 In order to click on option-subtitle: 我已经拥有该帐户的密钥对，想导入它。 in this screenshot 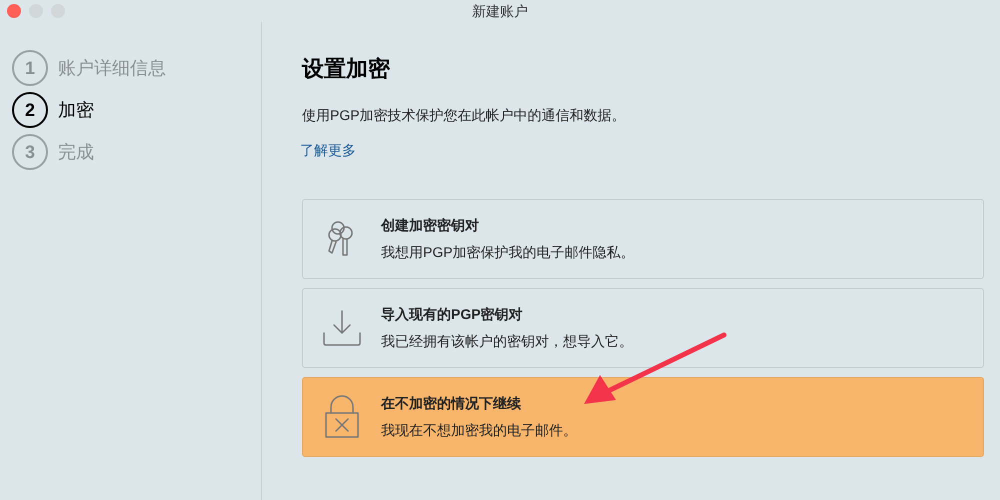, I will do `click(507, 341)`.